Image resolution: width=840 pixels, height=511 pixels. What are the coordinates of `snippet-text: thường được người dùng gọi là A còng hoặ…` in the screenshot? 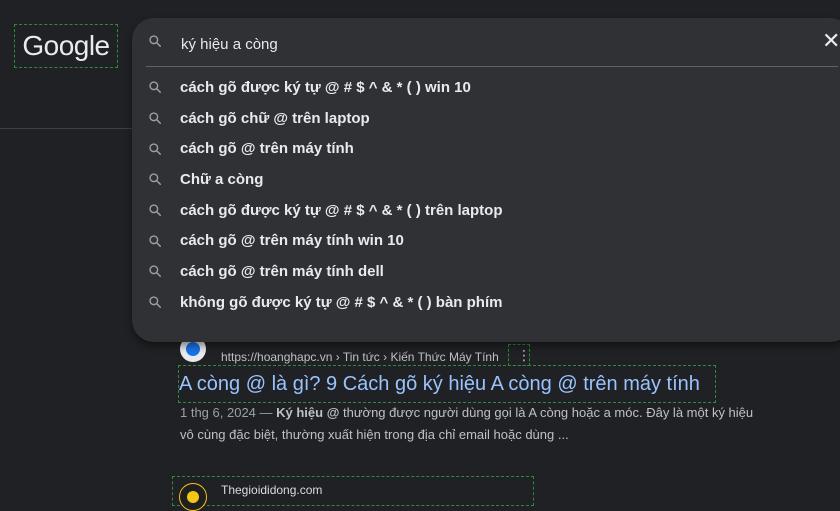 It's located at (546, 412).